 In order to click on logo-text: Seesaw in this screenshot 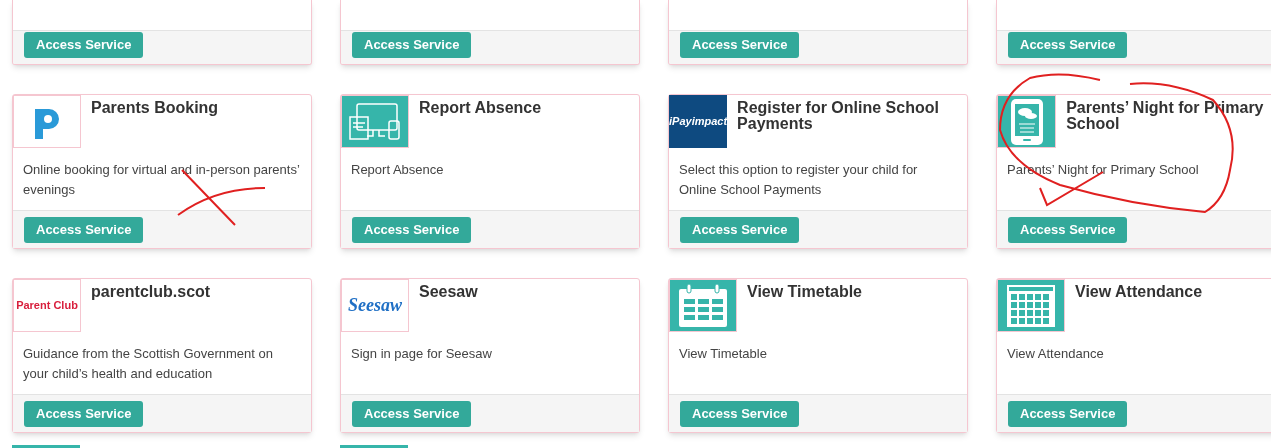, I will do `click(375, 305)`.